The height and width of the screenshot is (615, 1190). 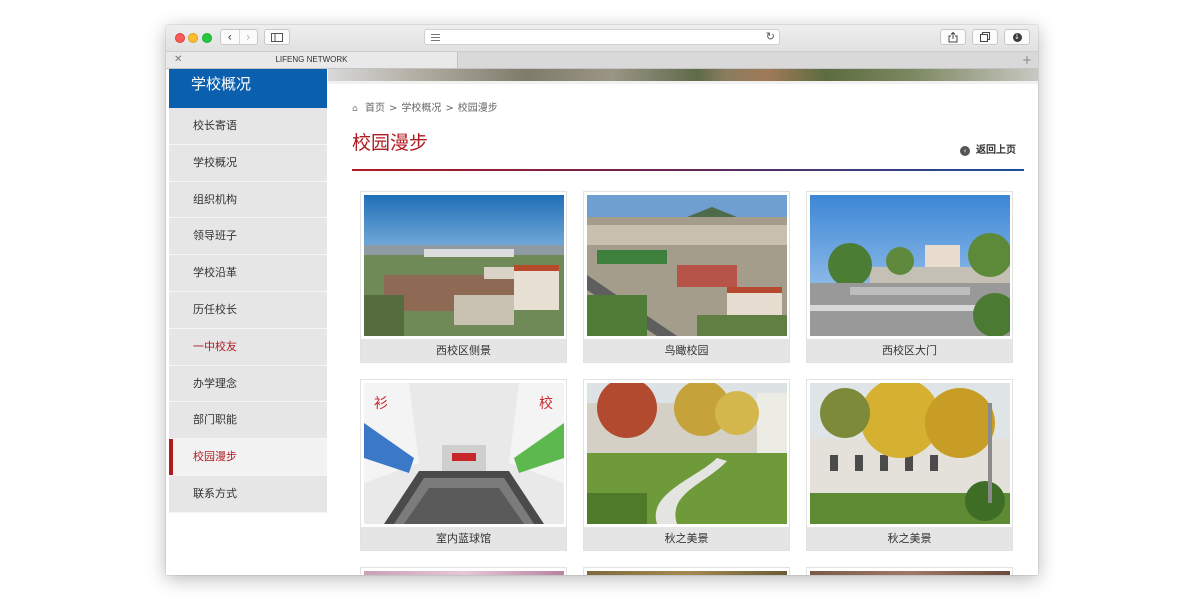 I want to click on sidebar-item-campus-walk: 校园漫步, so click(x=248, y=457).